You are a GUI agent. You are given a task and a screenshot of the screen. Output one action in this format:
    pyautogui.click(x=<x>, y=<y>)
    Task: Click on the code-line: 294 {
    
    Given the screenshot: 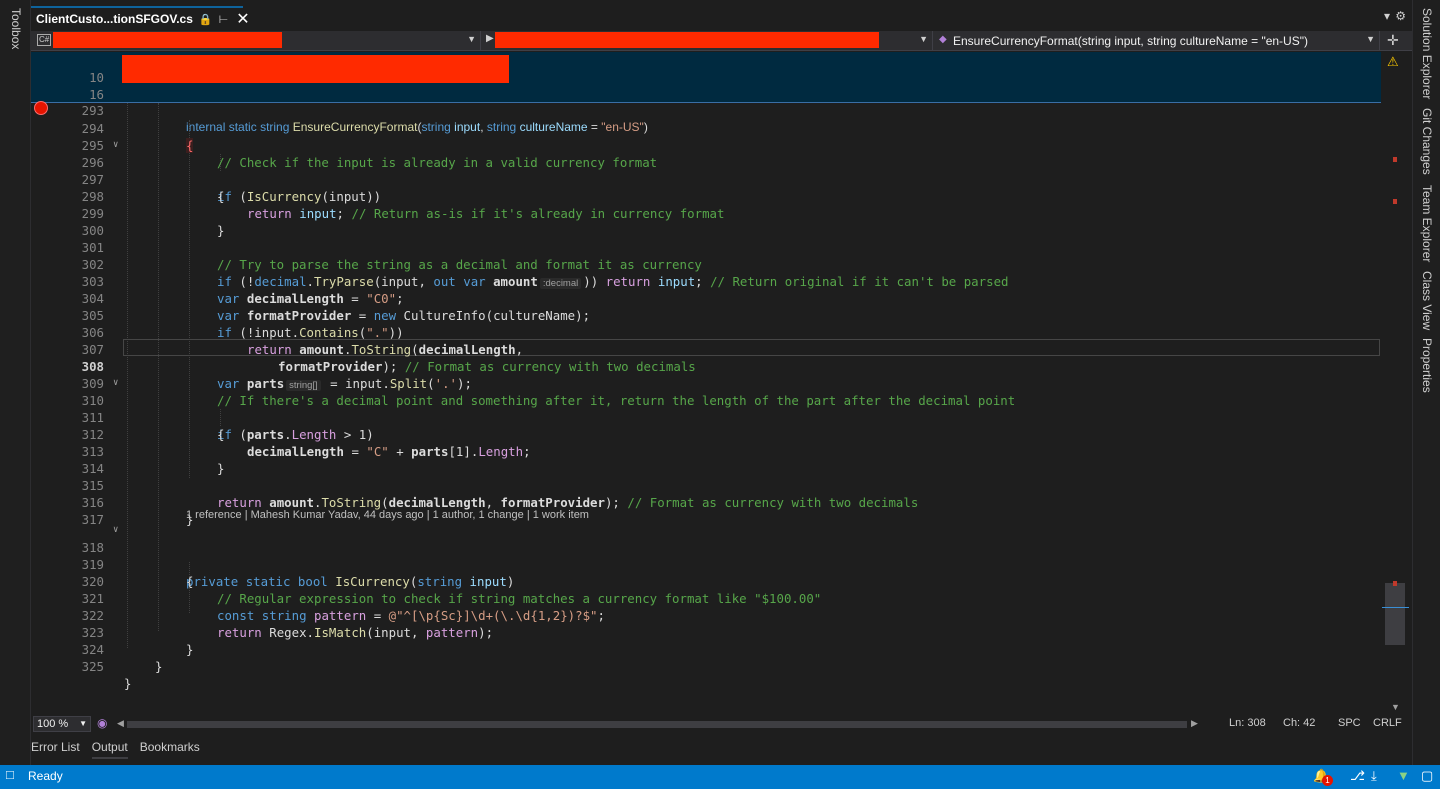 What is the action you would take?
    pyautogui.click(x=706, y=128)
    